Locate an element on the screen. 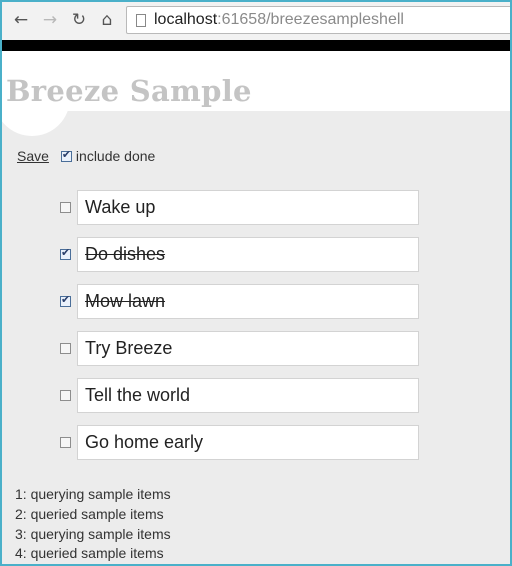 This screenshot has height=566, width=512. url-path: :61658/breezesampleshell is located at coordinates (310, 19).